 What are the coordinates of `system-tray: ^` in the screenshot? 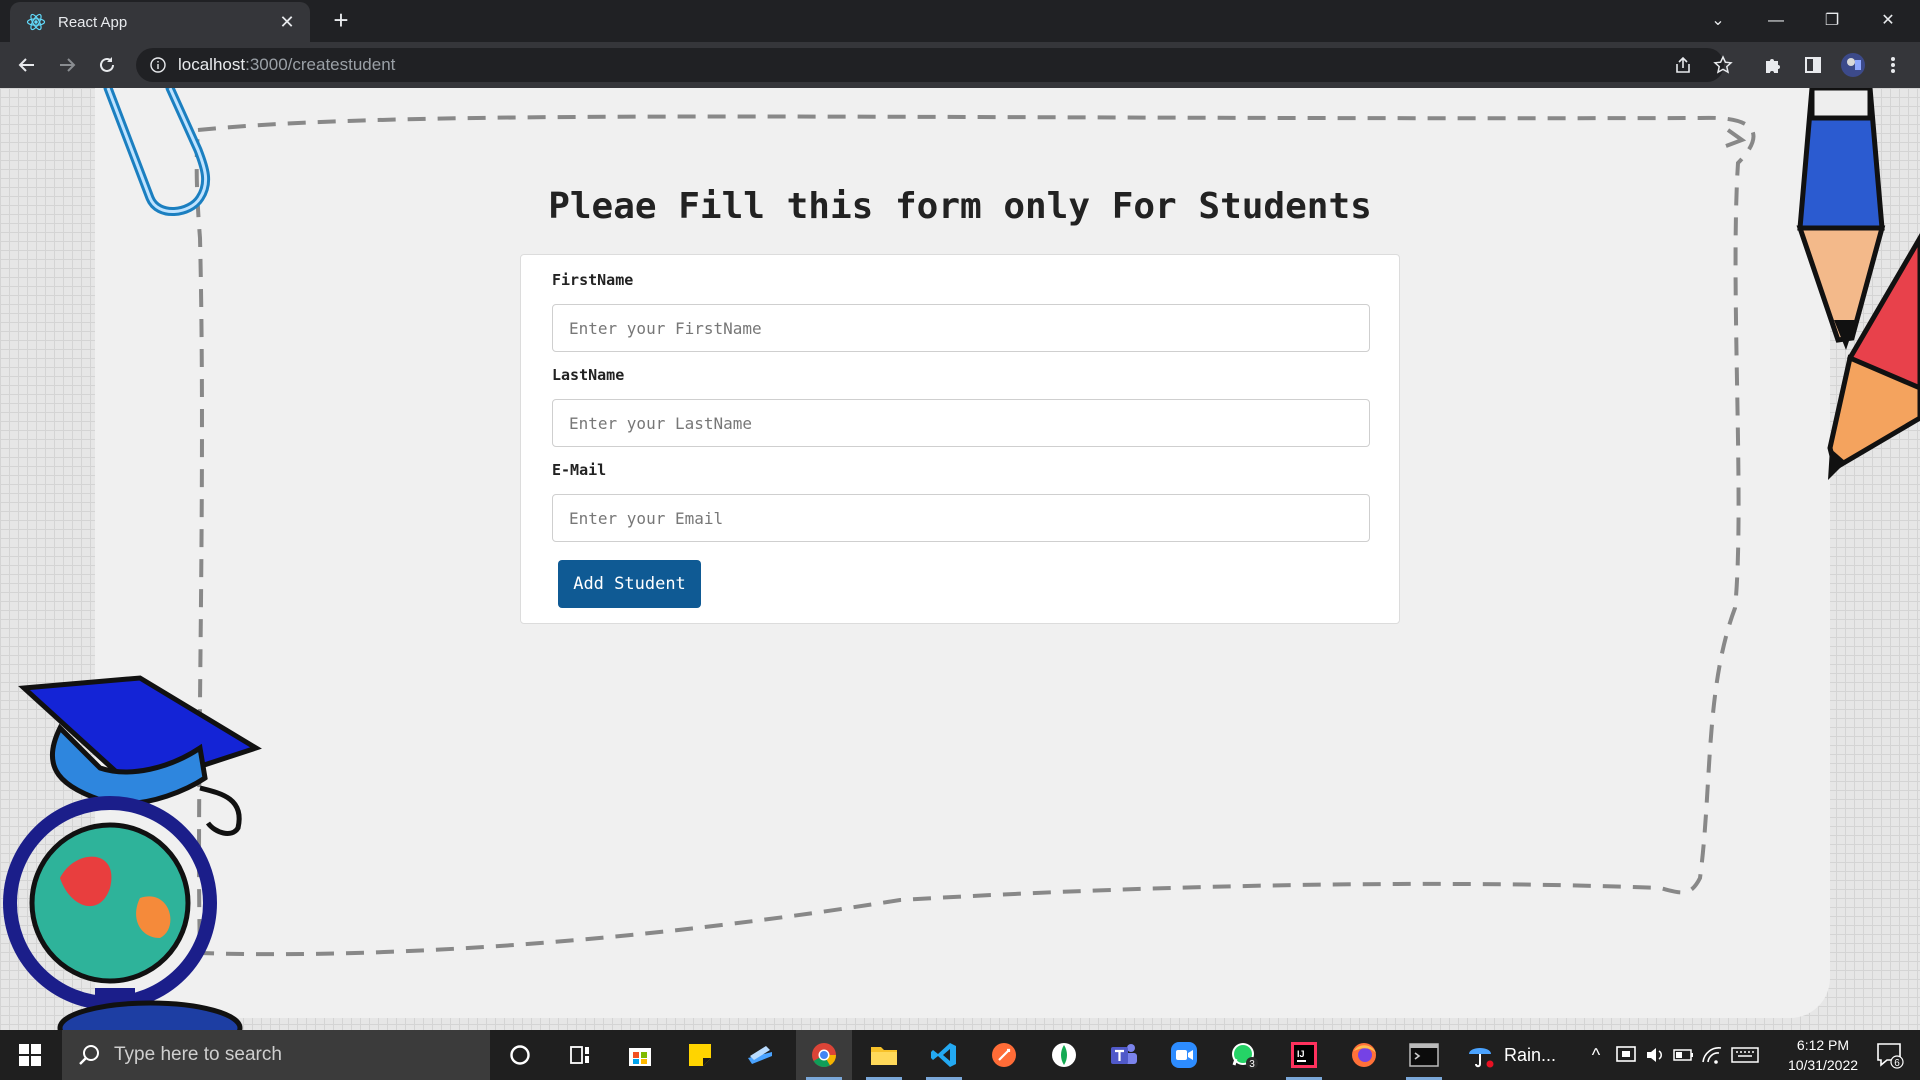 It's located at (1672, 1055).